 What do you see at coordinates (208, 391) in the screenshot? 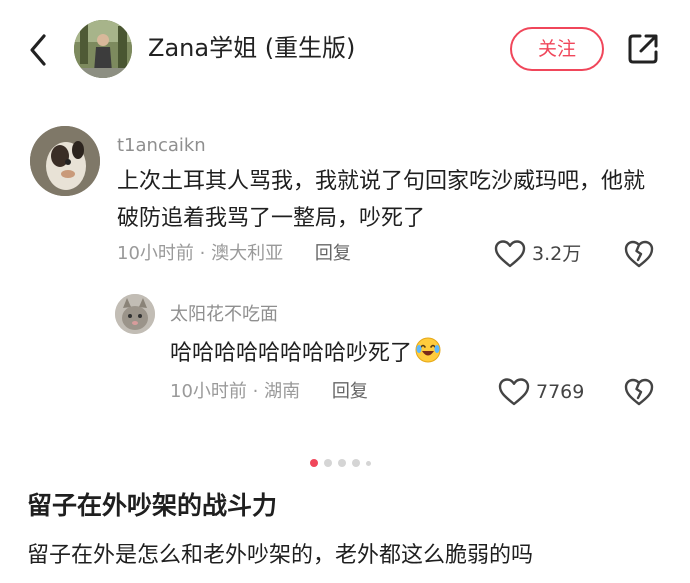
I see `reply-time: 10小时前` at bounding box center [208, 391].